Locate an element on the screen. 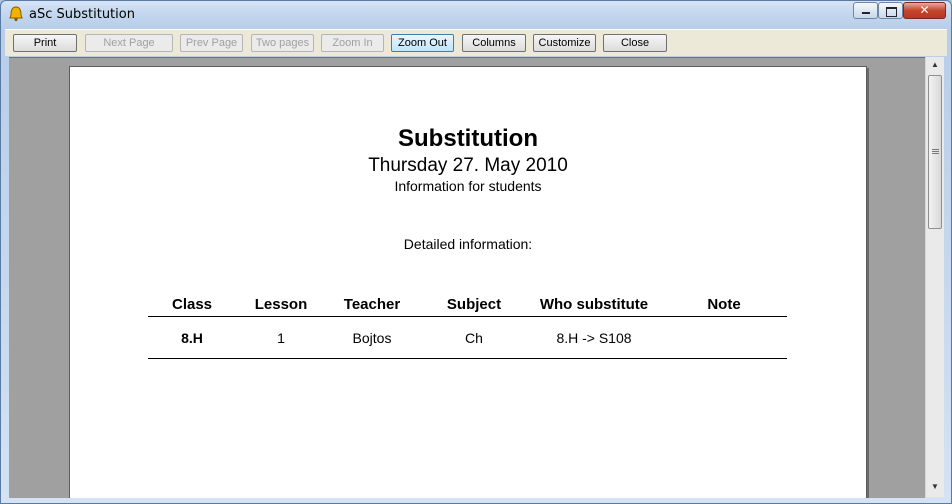  column-header: Note is located at coordinates (724, 304).